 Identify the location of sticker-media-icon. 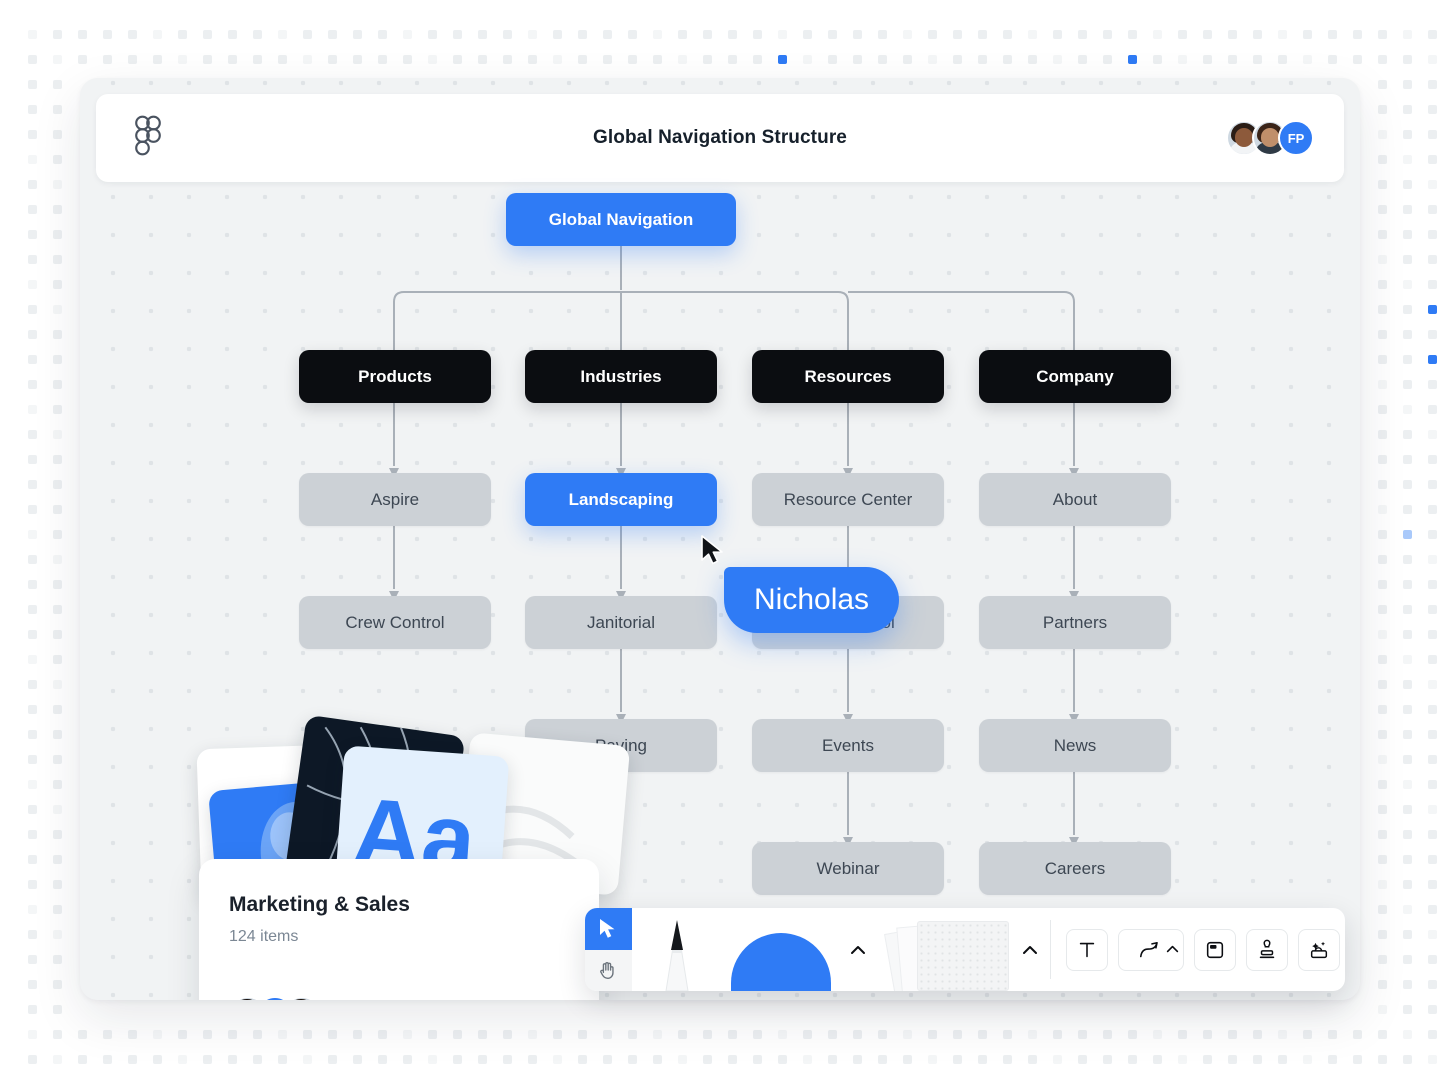
(1319, 949).